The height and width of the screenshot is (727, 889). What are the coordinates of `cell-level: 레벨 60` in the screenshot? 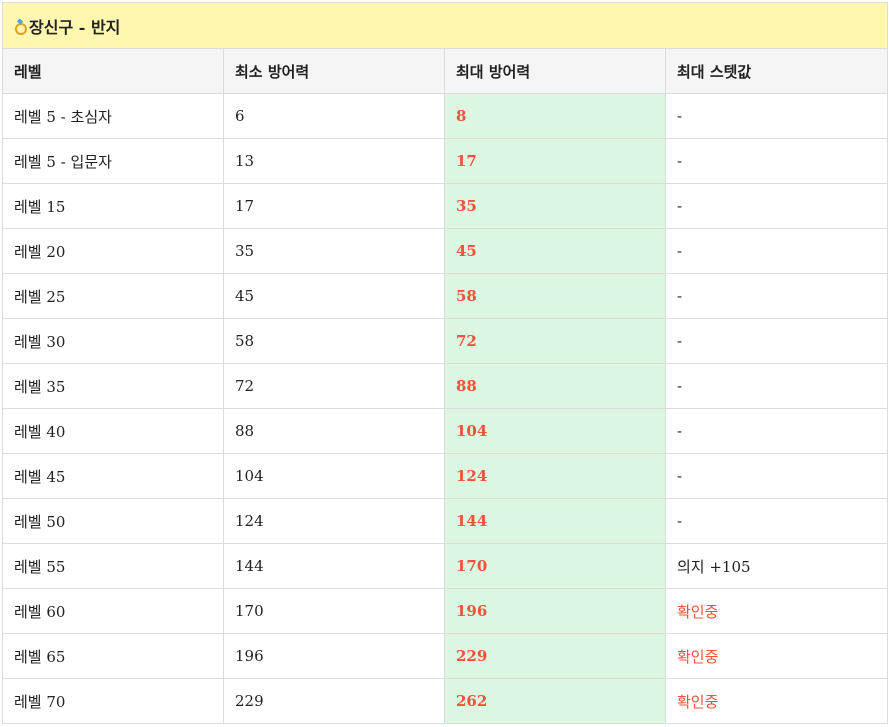 It's located at (113, 611).